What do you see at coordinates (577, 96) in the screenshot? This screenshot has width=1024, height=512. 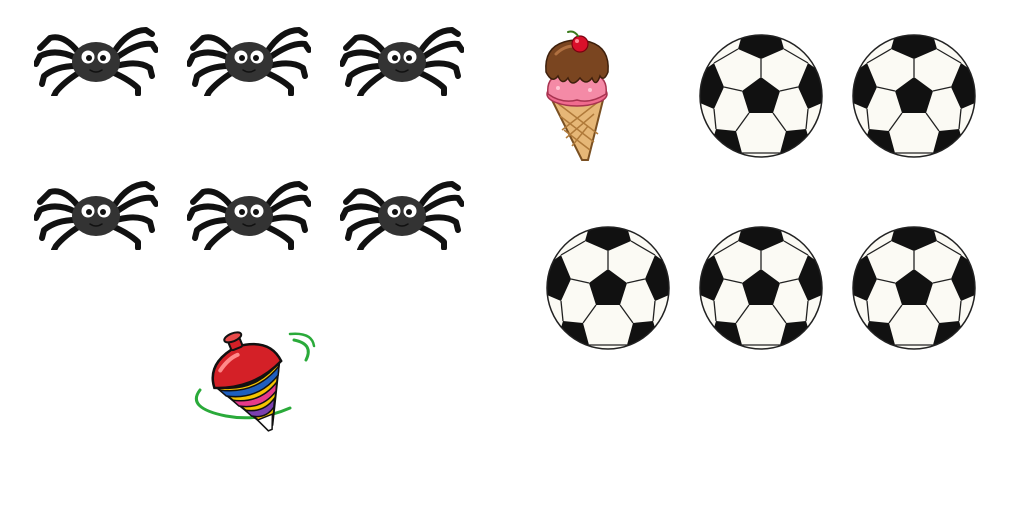 I see `ice-cream-icon` at bounding box center [577, 96].